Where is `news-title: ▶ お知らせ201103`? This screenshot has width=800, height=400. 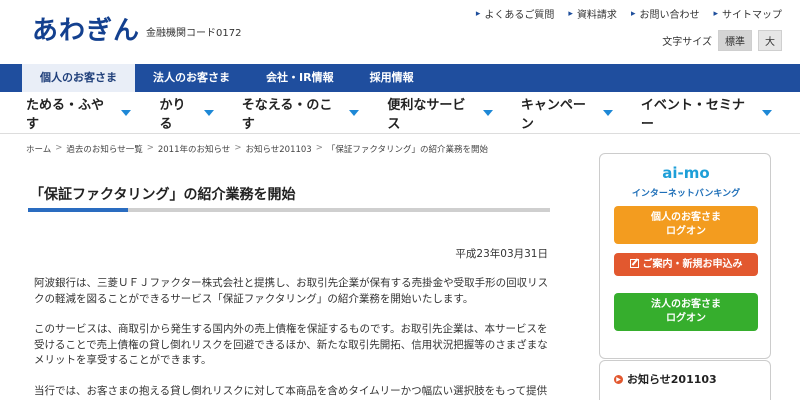 news-title: ▶ お知らせ201103 is located at coordinates (665, 379).